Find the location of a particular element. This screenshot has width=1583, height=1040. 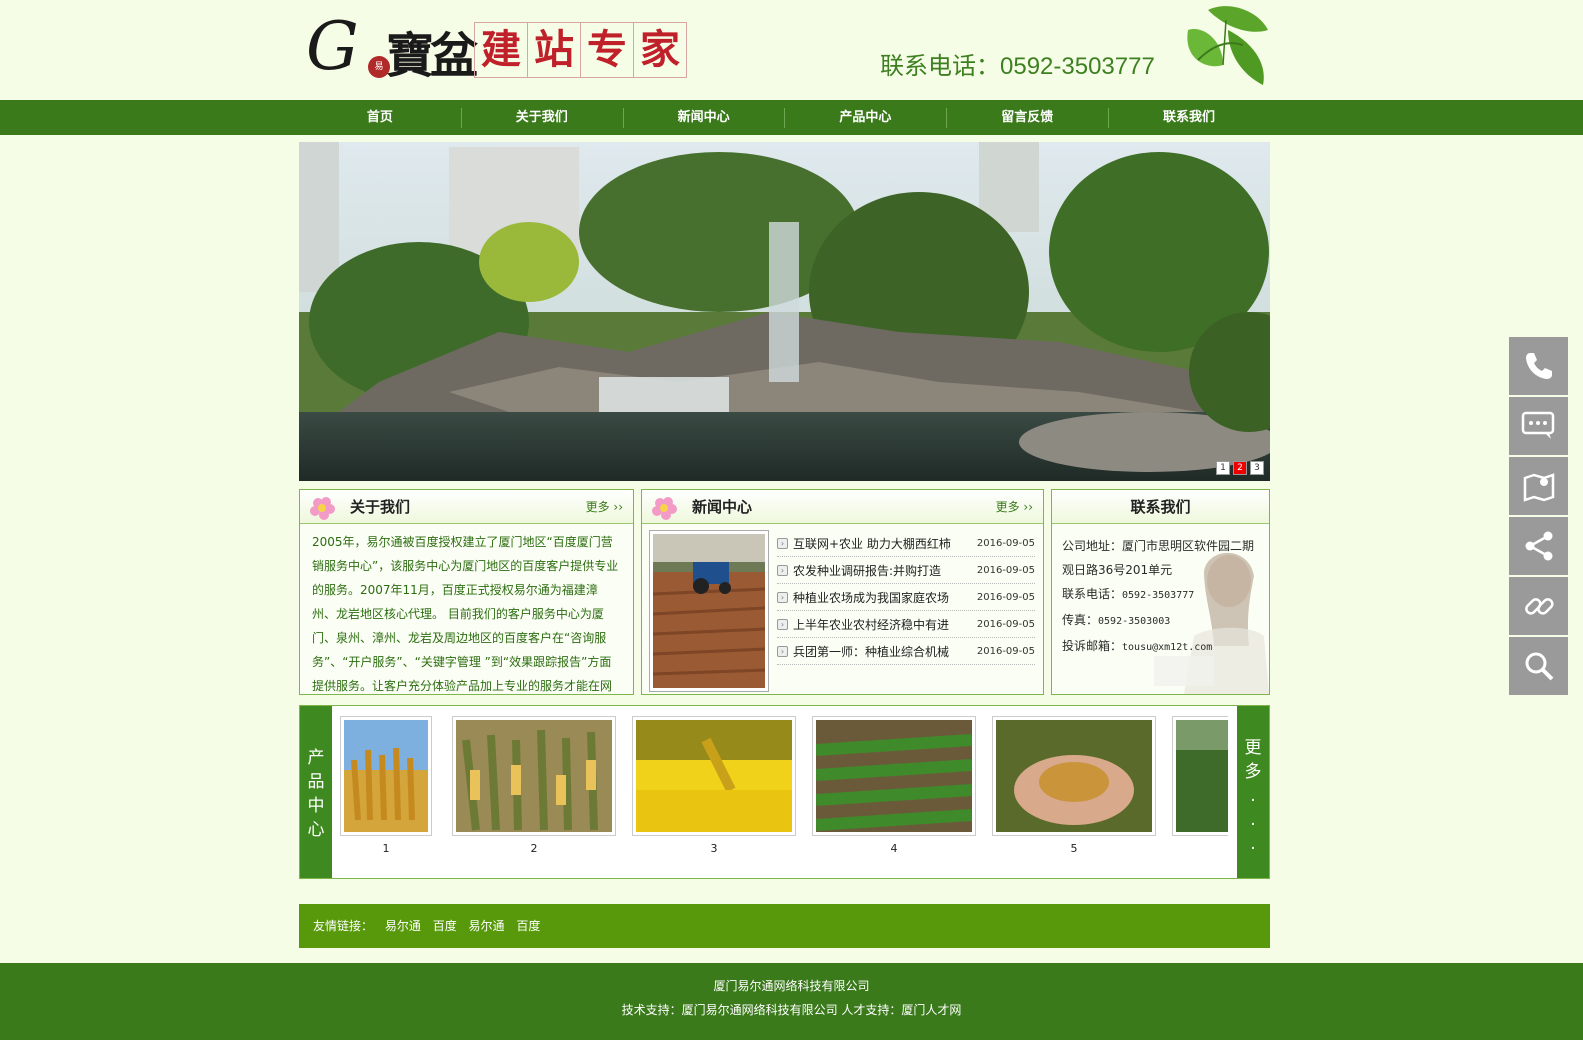

side-toolbar is located at coordinates (1538, 517).